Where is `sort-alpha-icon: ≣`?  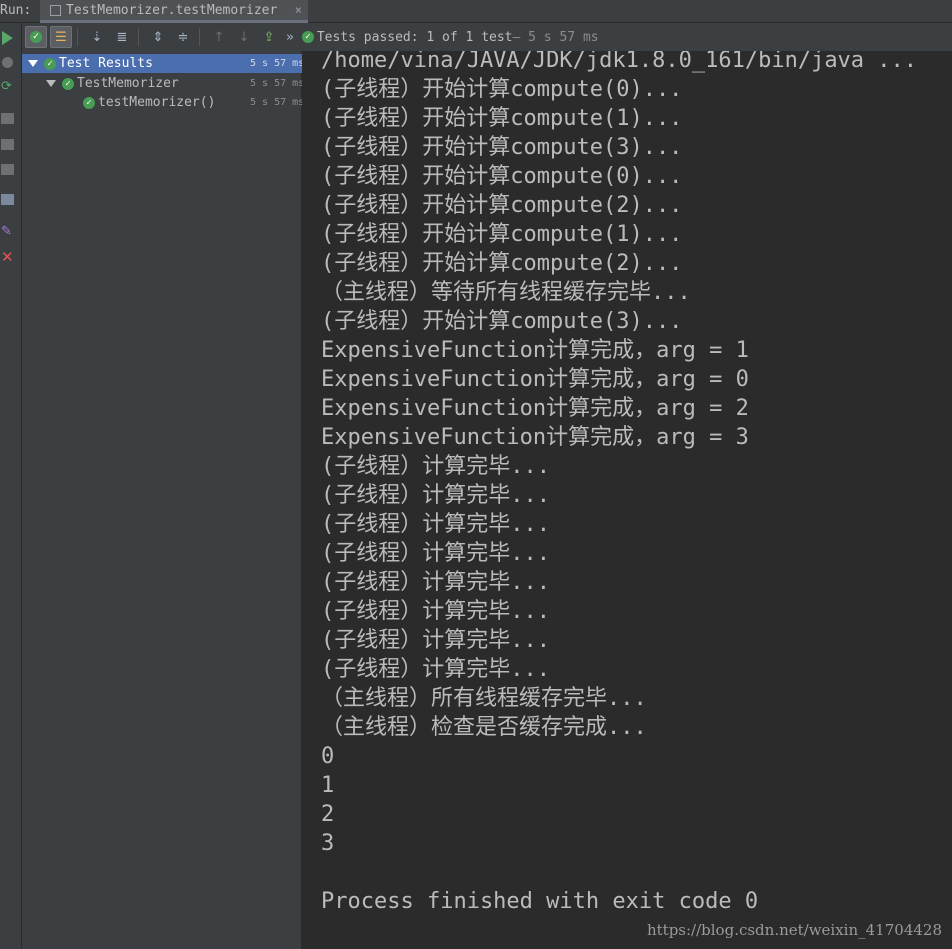 sort-alpha-icon: ≣ is located at coordinates (122, 37).